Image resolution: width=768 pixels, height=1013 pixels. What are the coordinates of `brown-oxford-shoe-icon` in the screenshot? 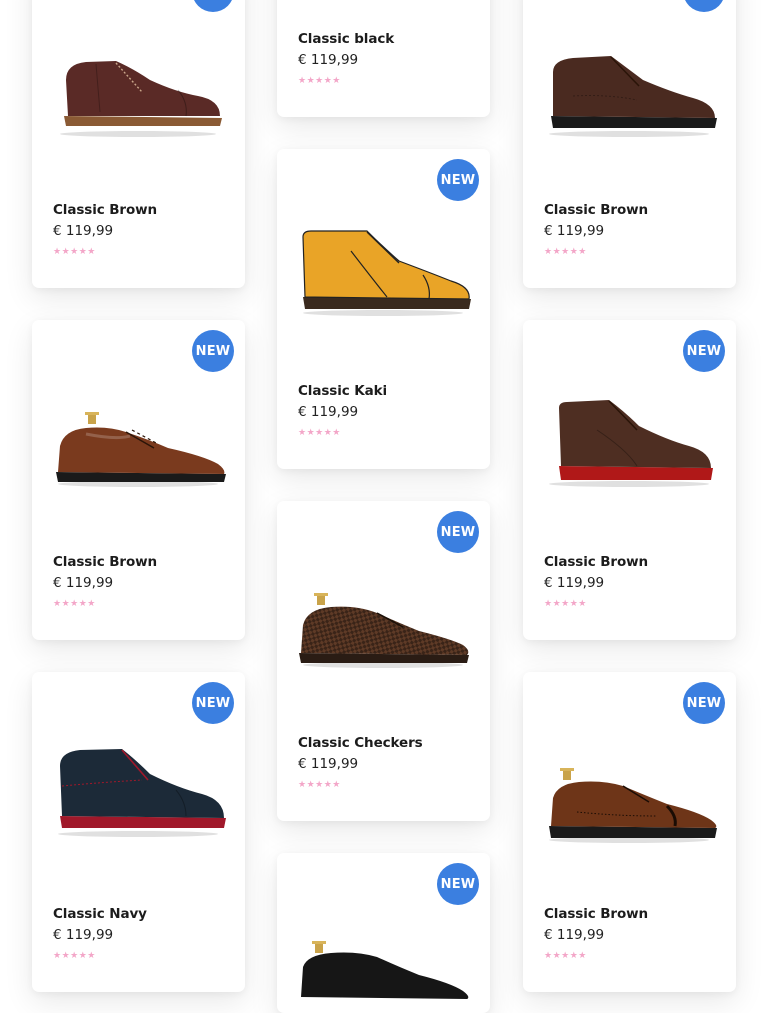 It's located at (141, 449).